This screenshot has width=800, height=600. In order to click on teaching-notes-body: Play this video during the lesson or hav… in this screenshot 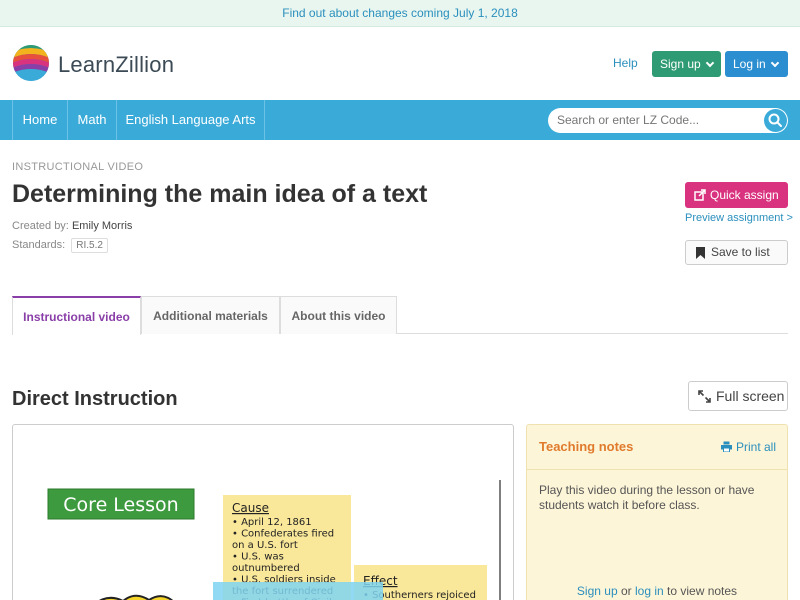, I will do `click(647, 497)`.